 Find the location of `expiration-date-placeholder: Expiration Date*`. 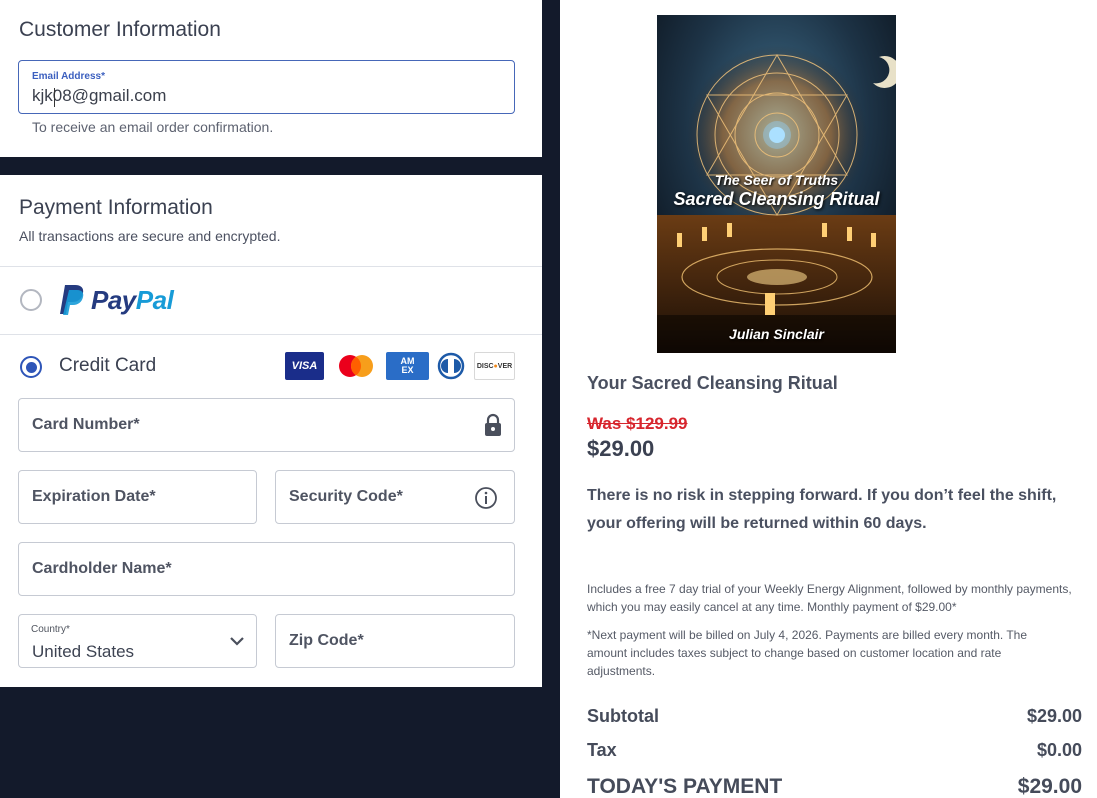

expiration-date-placeholder: Expiration Date* is located at coordinates (94, 496).